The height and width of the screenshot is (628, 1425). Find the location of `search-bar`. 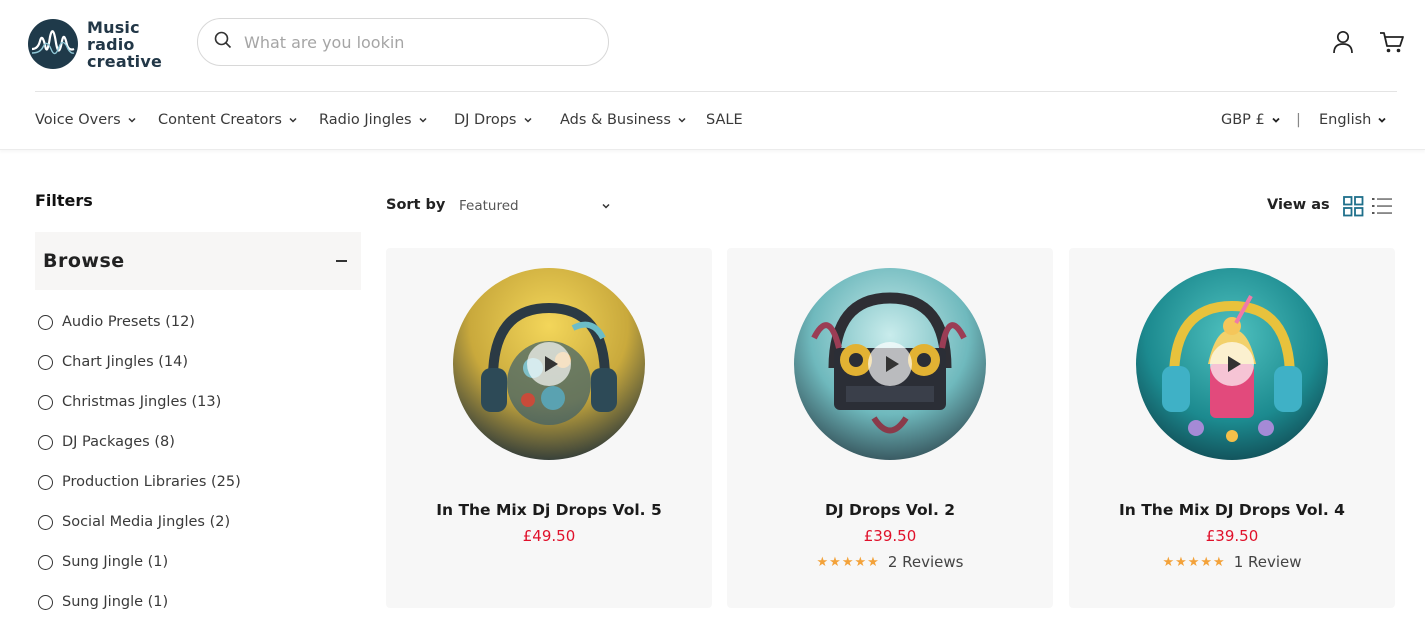

search-bar is located at coordinates (403, 42).